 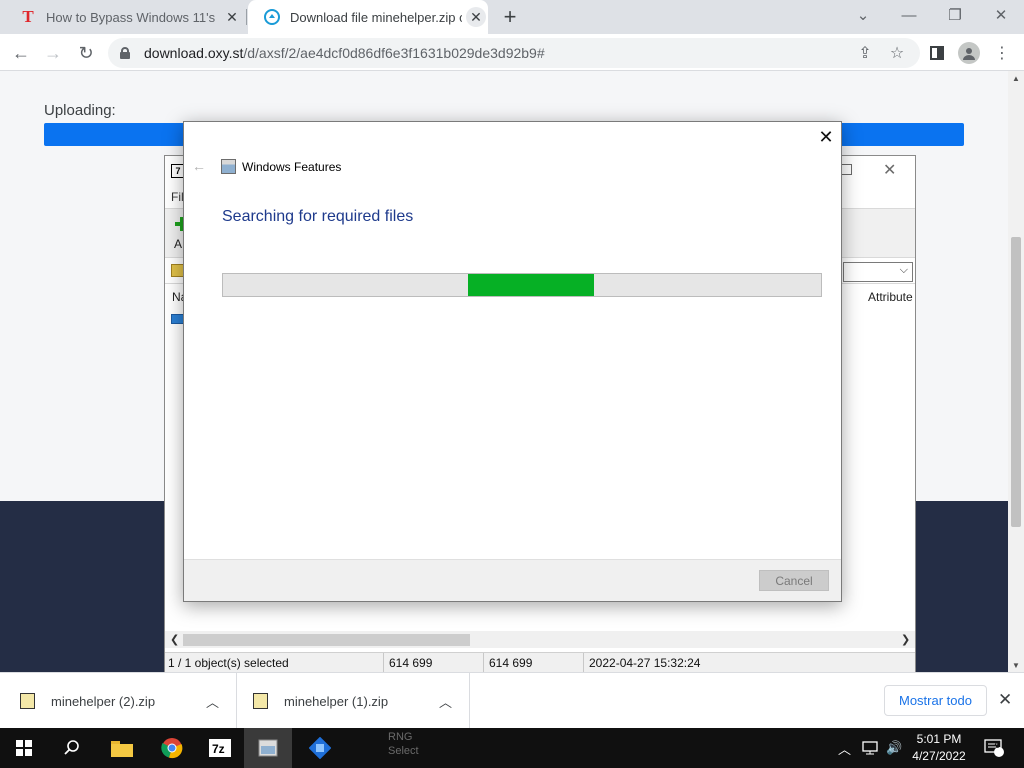 I want to click on tab-favicon-t: T, so click(x=28, y=16).